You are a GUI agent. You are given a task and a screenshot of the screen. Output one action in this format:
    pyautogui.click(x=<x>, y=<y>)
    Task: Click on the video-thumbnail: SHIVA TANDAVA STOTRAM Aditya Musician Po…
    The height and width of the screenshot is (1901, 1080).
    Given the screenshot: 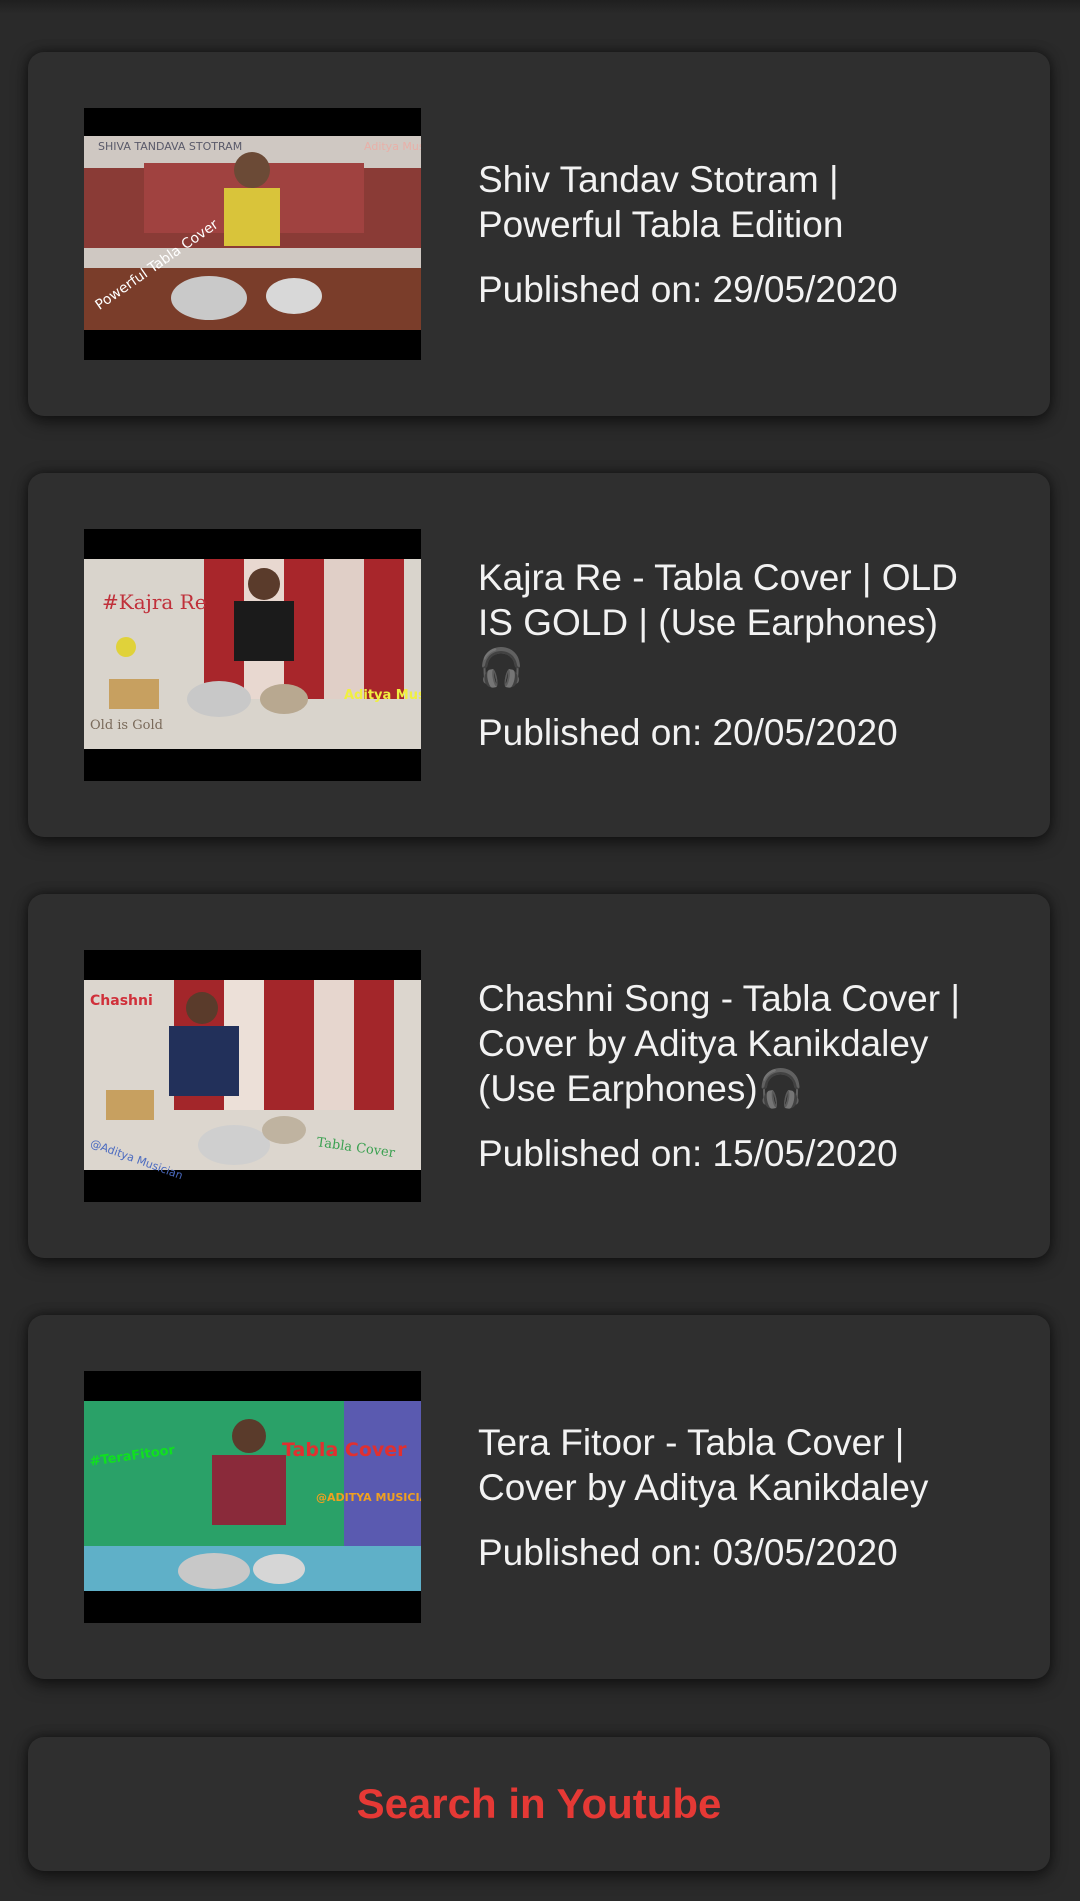 What is the action you would take?
    pyautogui.click(x=252, y=234)
    